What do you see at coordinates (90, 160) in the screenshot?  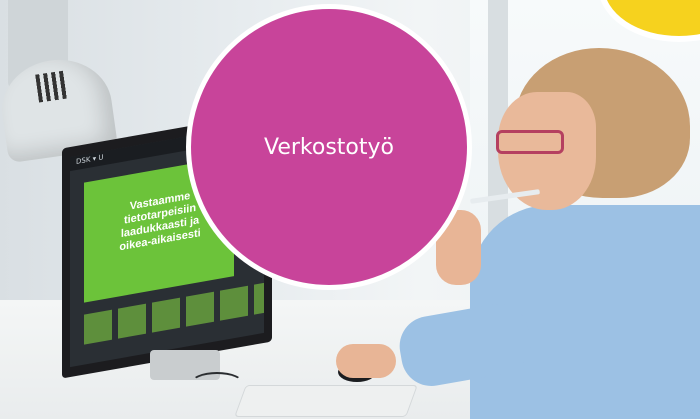 I see `screen-app-title: DSK ▾ U` at bounding box center [90, 160].